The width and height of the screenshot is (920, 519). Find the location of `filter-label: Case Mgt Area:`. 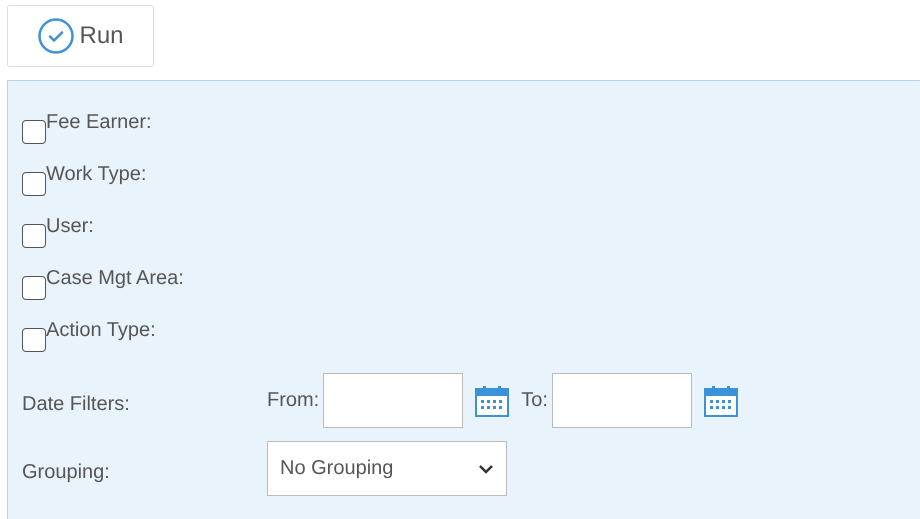

filter-label: Case Mgt Area: is located at coordinates (115, 278).